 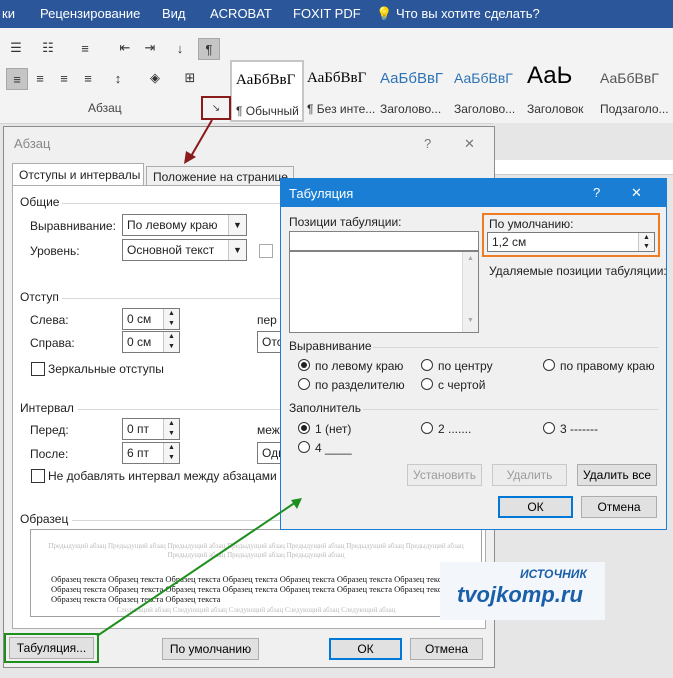 I want to click on red-arrow-line, so click(x=201, y=139).